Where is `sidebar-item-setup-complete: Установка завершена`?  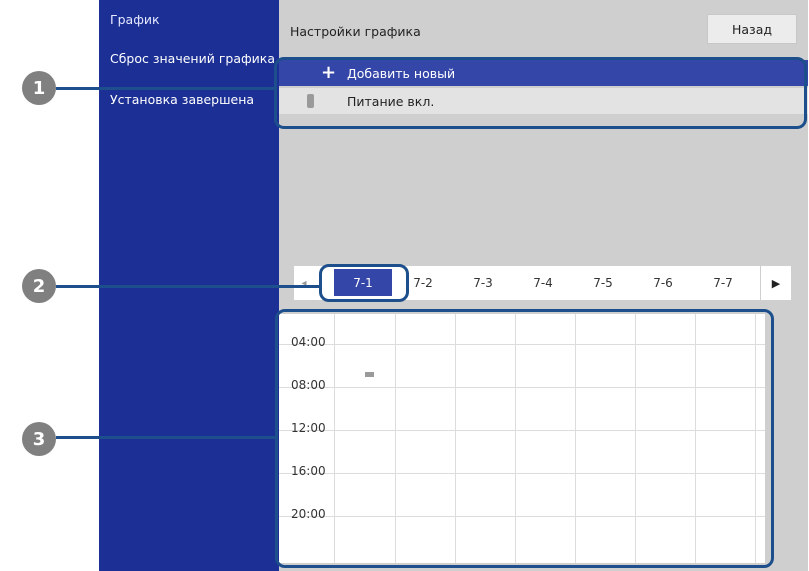 sidebar-item-setup-complete: Установка завершена is located at coordinates (182, 99).